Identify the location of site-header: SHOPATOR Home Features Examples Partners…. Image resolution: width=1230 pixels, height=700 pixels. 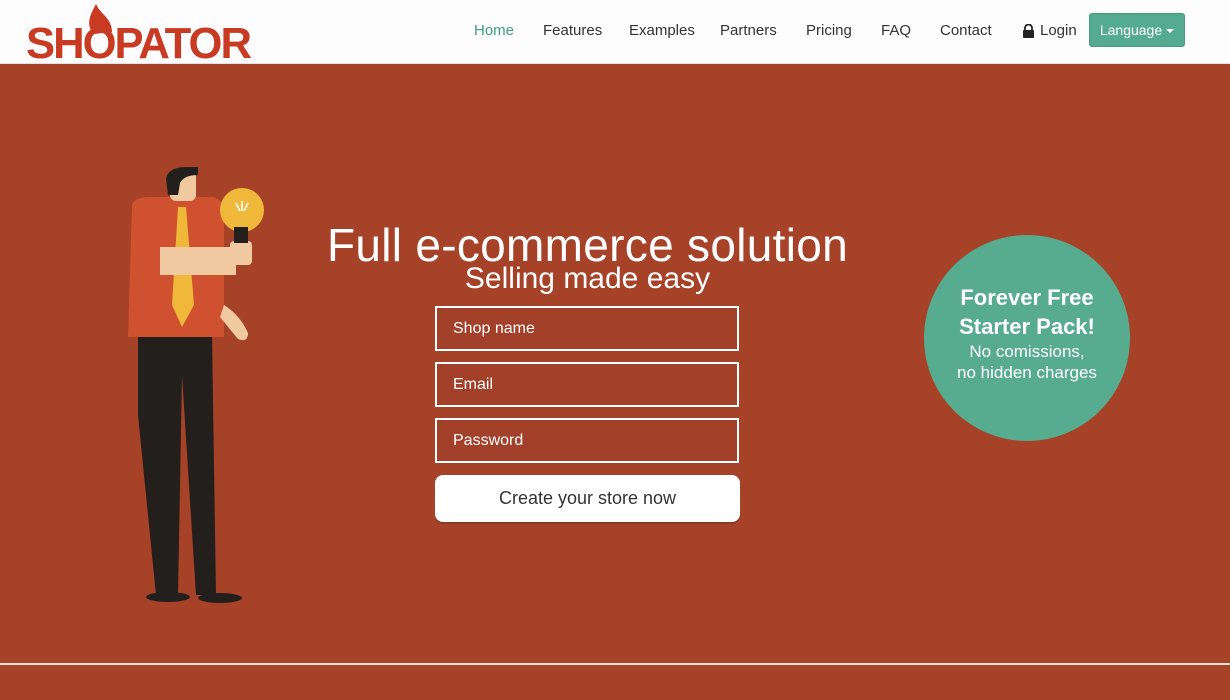
(615, 32).